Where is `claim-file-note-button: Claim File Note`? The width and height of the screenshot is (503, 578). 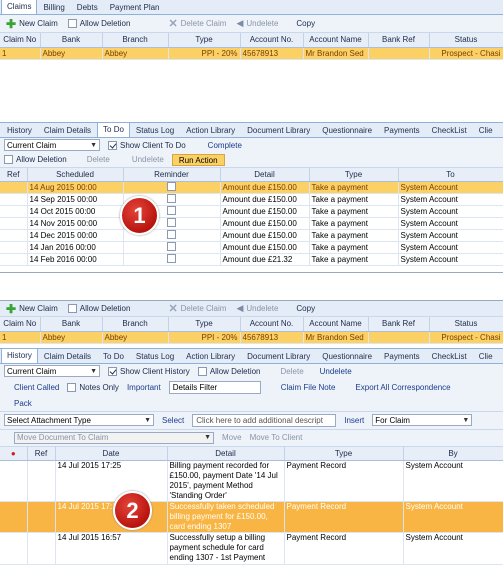 claim-file-note-button: Claim File Note is located at coordinates (308, 387).